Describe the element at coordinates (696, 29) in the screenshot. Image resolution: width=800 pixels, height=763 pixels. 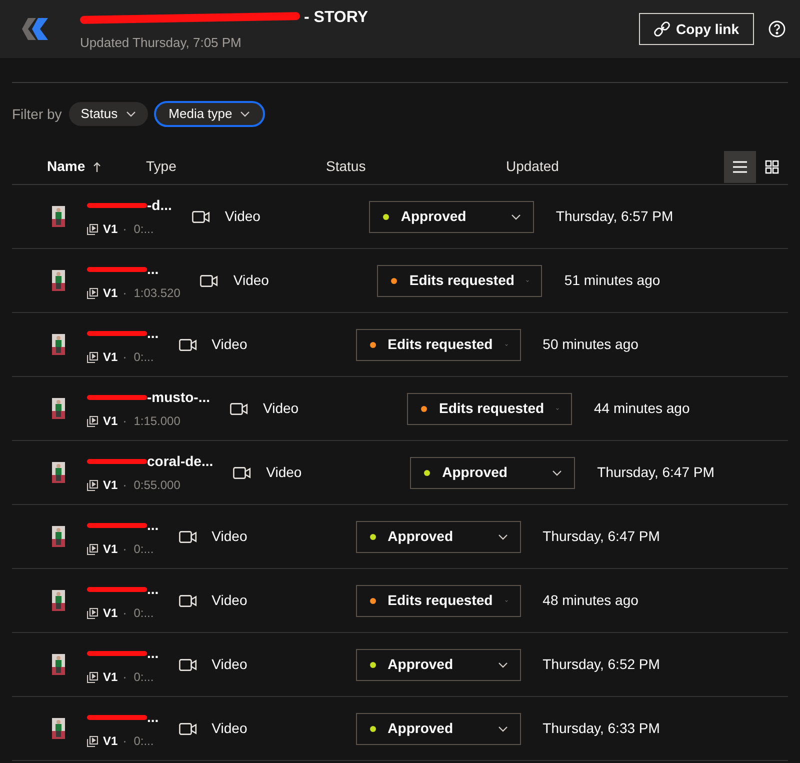
I see `copy-link-button: Copy link` at that location.